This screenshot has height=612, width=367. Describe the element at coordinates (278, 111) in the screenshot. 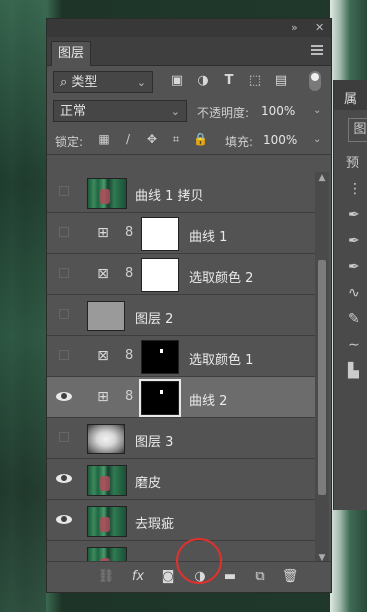

I see `opacity-field: 100%` at that location.